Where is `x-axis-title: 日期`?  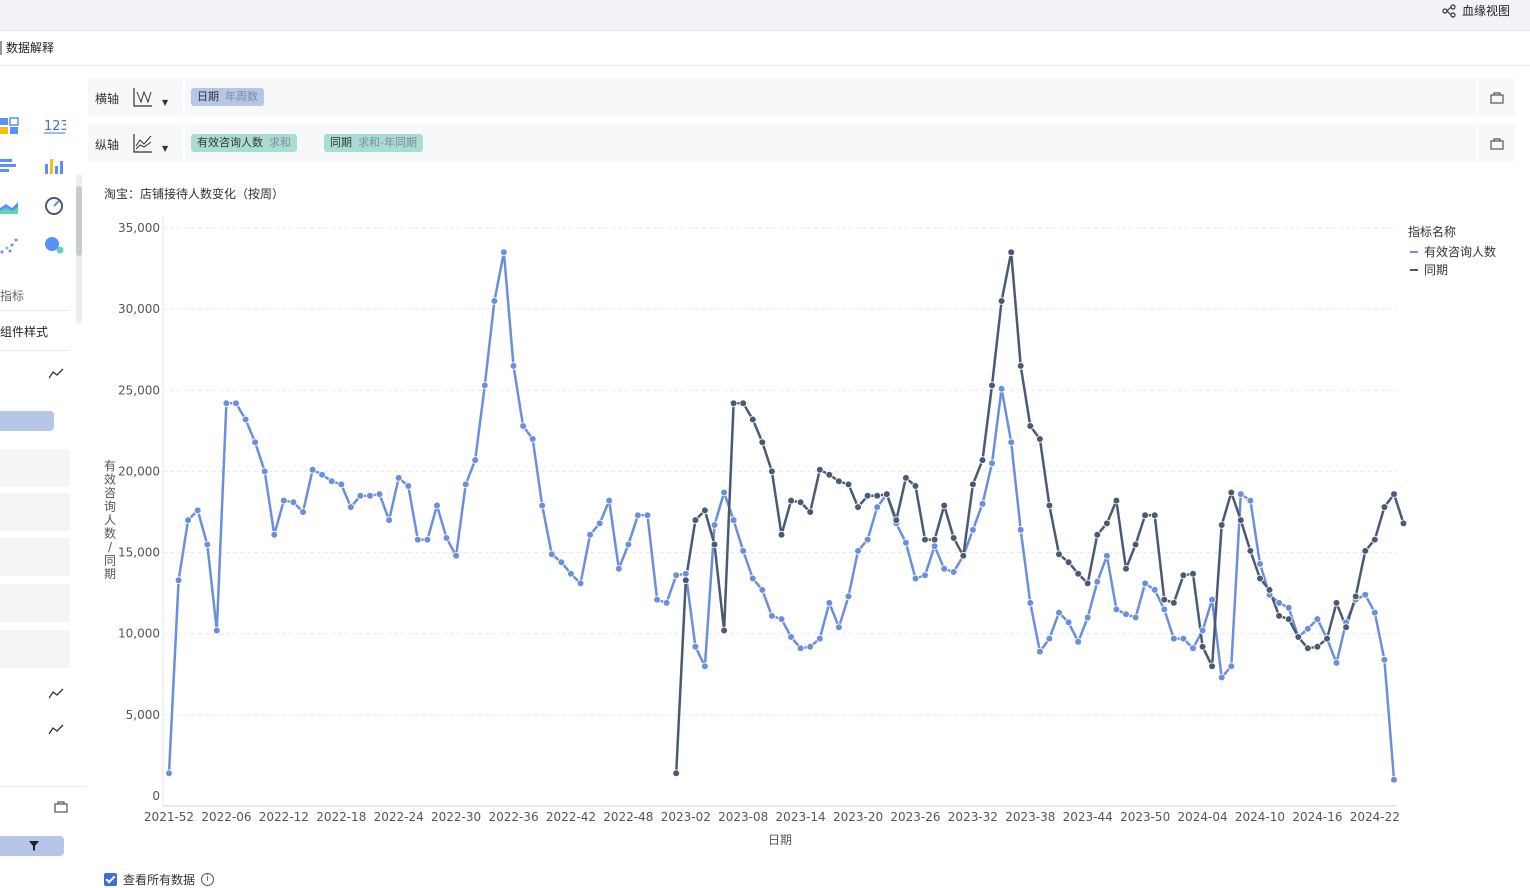
x-axis-title: 日期 is located at coordinates (780, 840).